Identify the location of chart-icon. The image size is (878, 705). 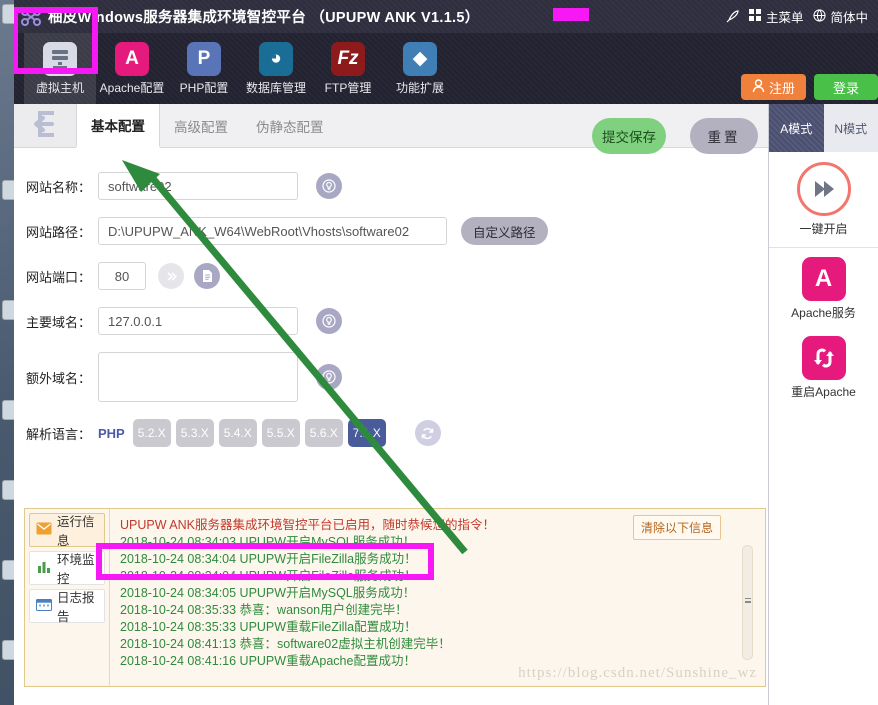
(44, 568).